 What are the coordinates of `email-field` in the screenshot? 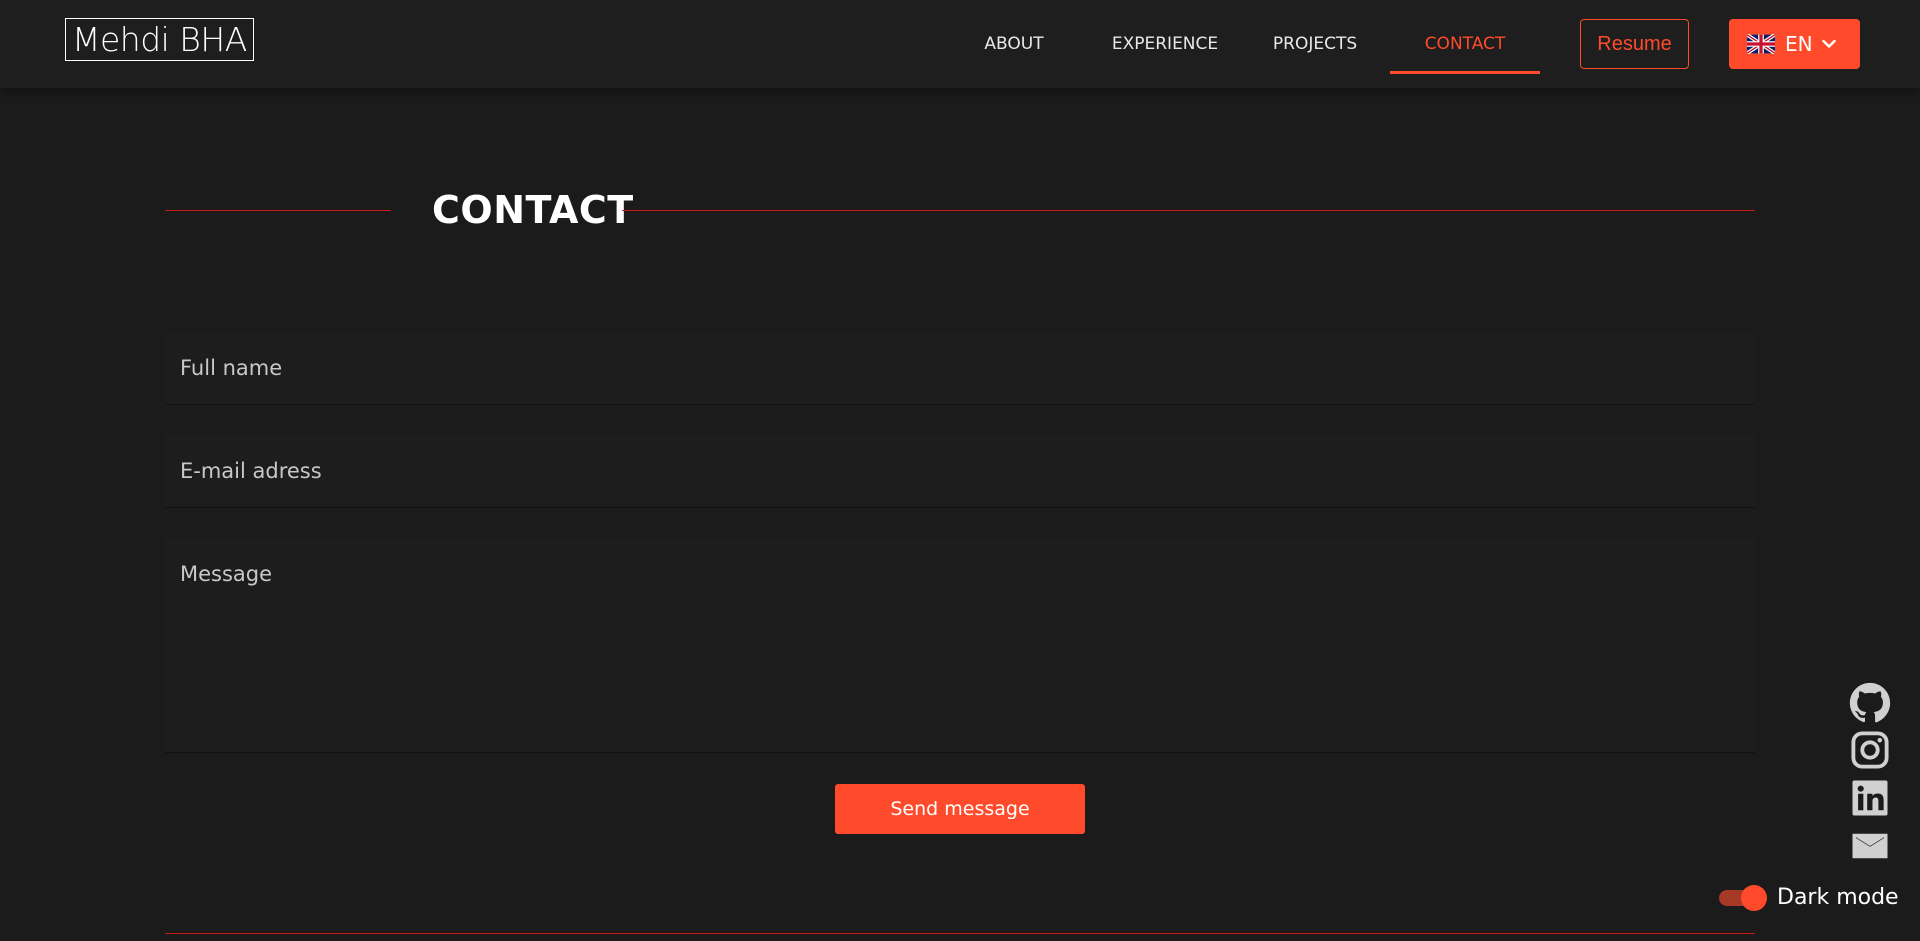 It's located at (960, 471).